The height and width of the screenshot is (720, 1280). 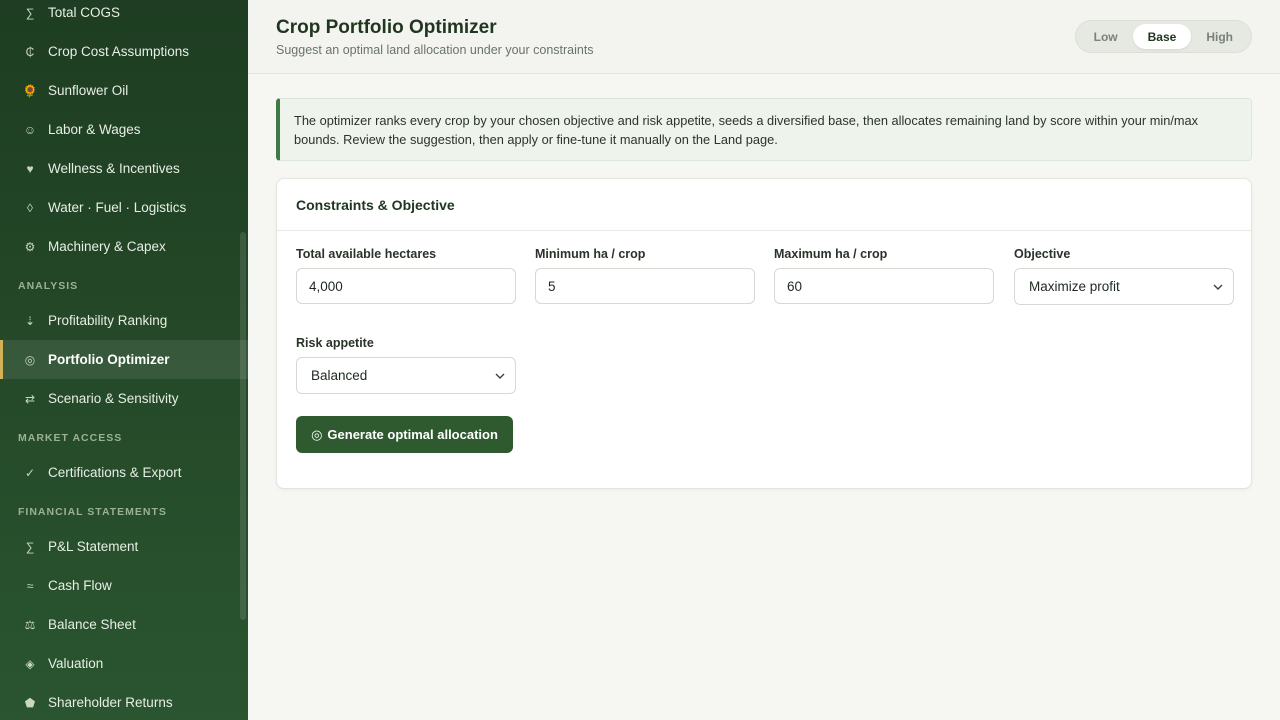 I want to click on max-ha-field: Maximum ha / crop 60, so click(x=884, y=275).